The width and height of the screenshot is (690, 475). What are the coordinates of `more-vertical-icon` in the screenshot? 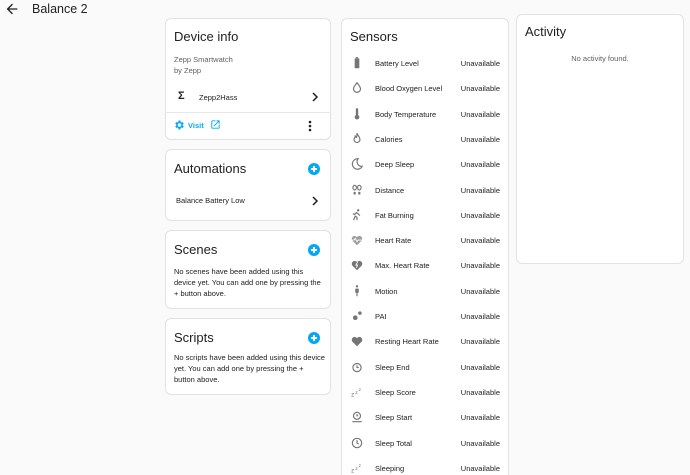 It's located at (310, 126).